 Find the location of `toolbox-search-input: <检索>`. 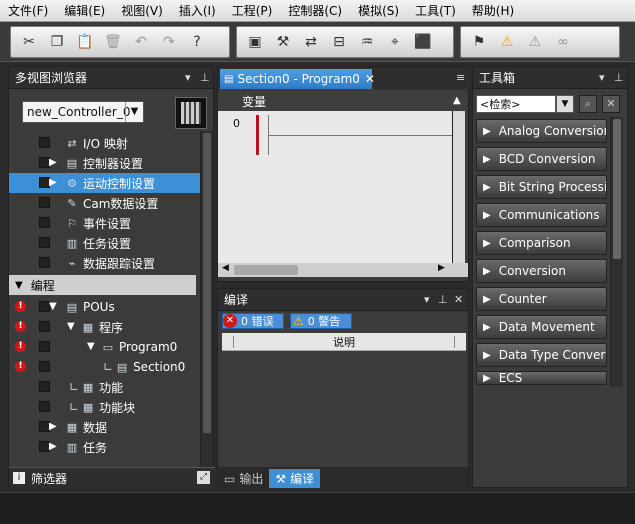

toolbox-search-input: <检索> is located at coordinates (516, 104).